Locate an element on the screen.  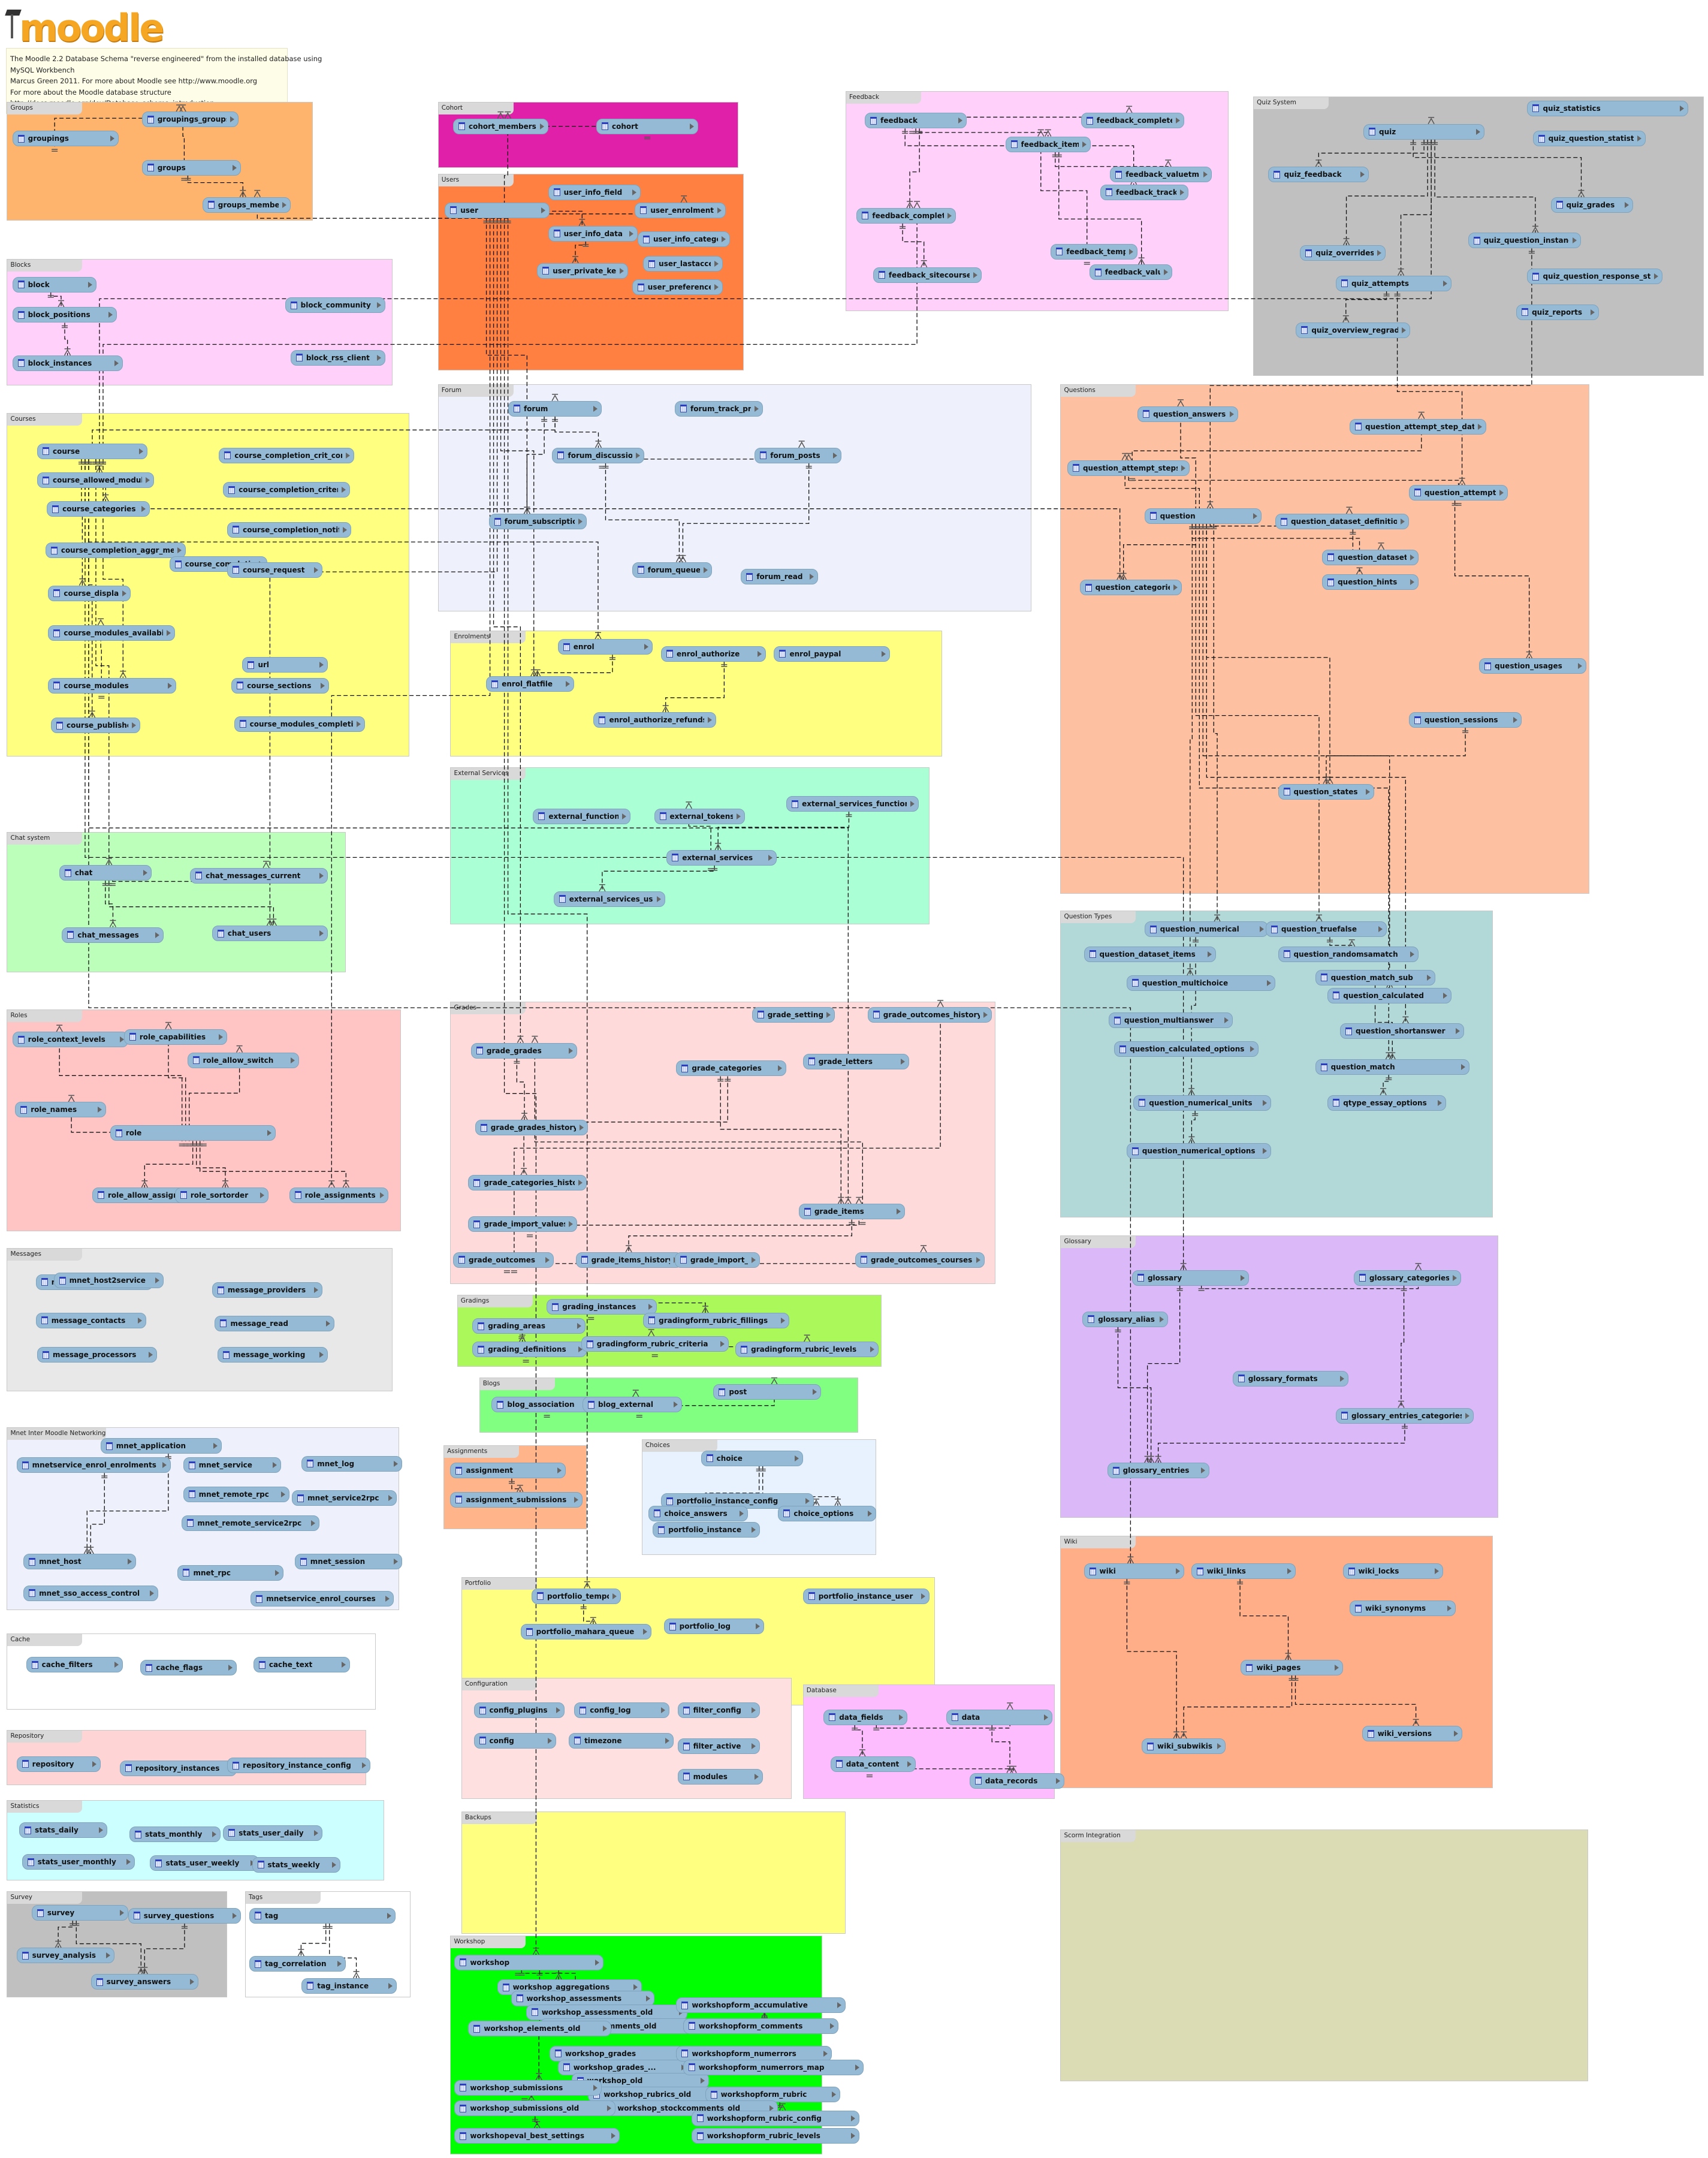
table-portfolio-instance: portfolio_instance is located at coordinates (707, 1530).